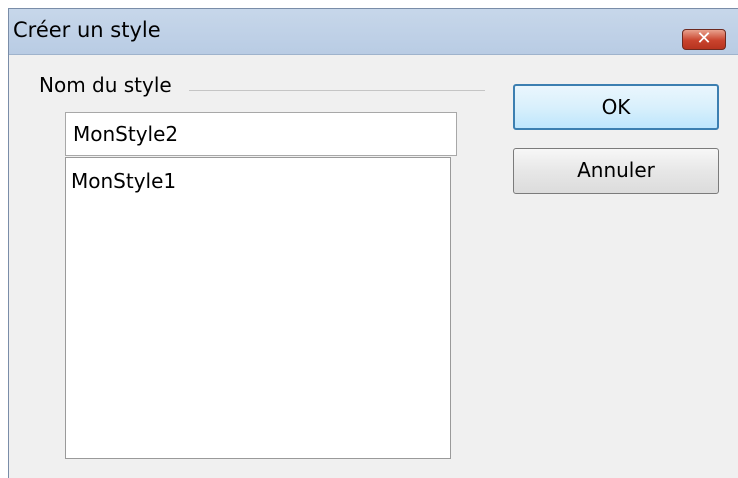 The width and height of the screenshot is (738, 478). I want to click on ok-button: OK, so click(616, 107).